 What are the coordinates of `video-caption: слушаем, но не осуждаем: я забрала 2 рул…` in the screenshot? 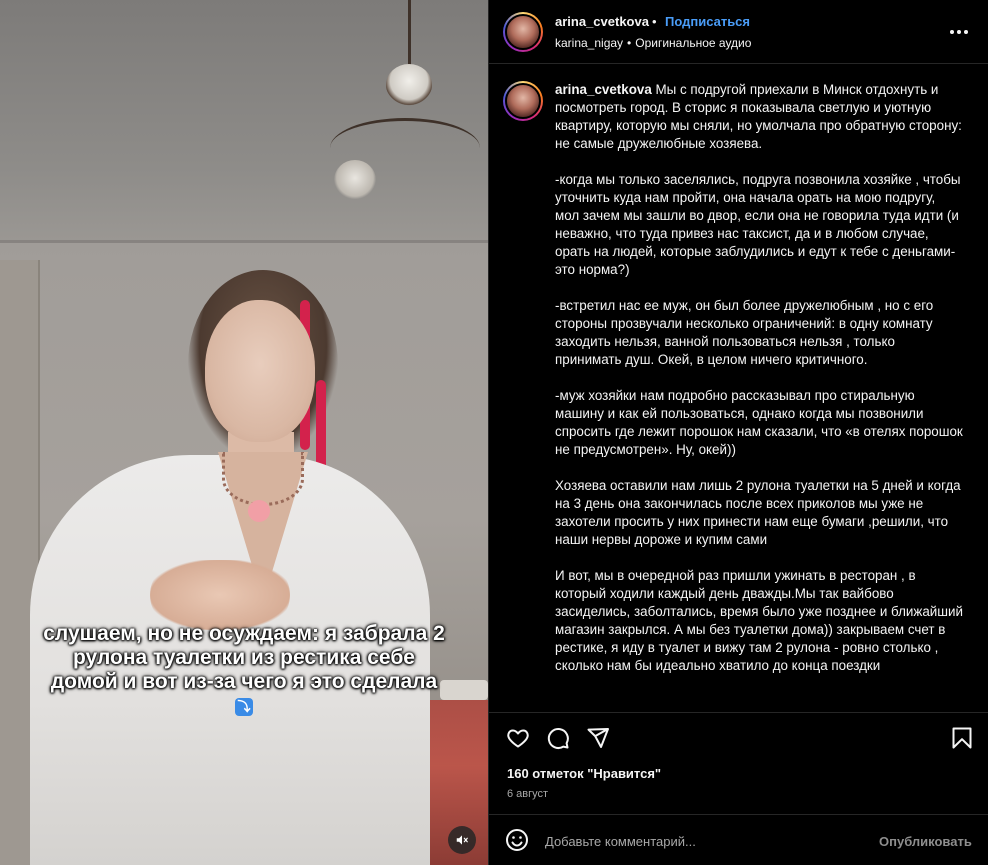 It's located at (244, 670).